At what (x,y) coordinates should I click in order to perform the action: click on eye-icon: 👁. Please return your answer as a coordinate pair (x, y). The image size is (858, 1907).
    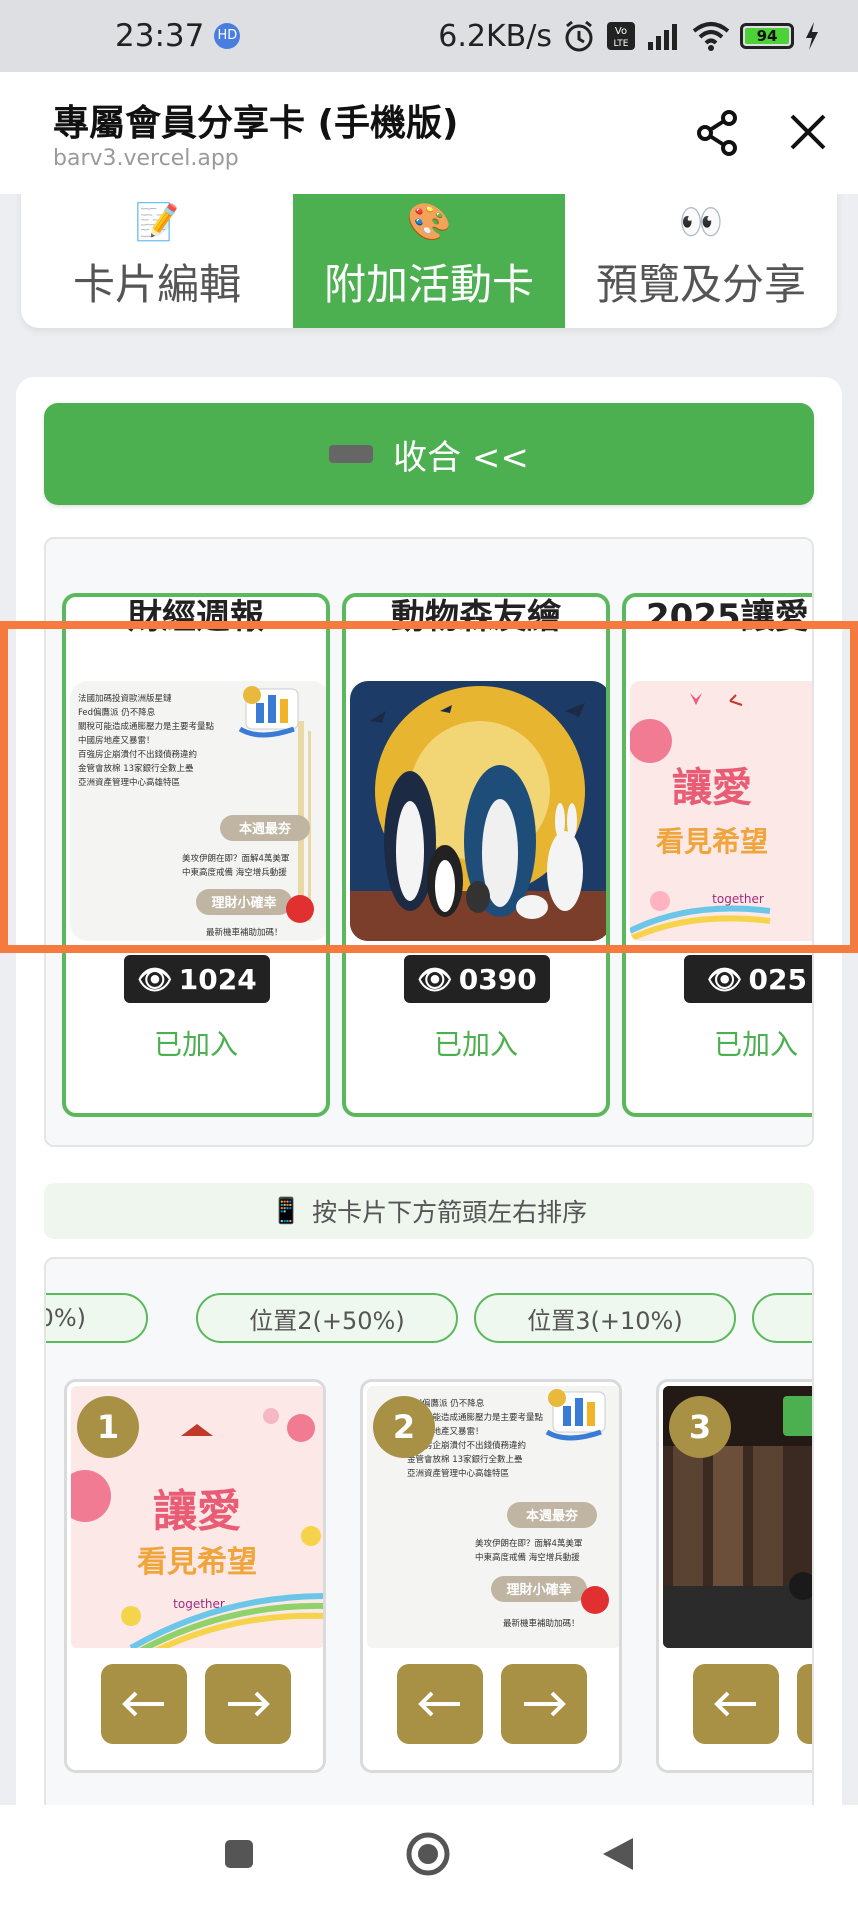
    Looking at the image, I should click on (435, 979).